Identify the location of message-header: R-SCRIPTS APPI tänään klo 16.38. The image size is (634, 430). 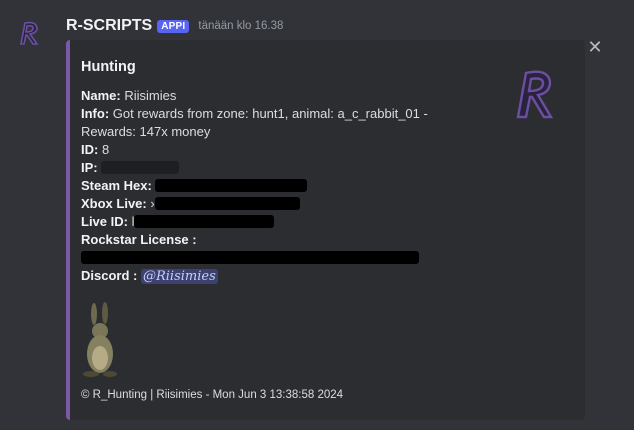
(174, 26).